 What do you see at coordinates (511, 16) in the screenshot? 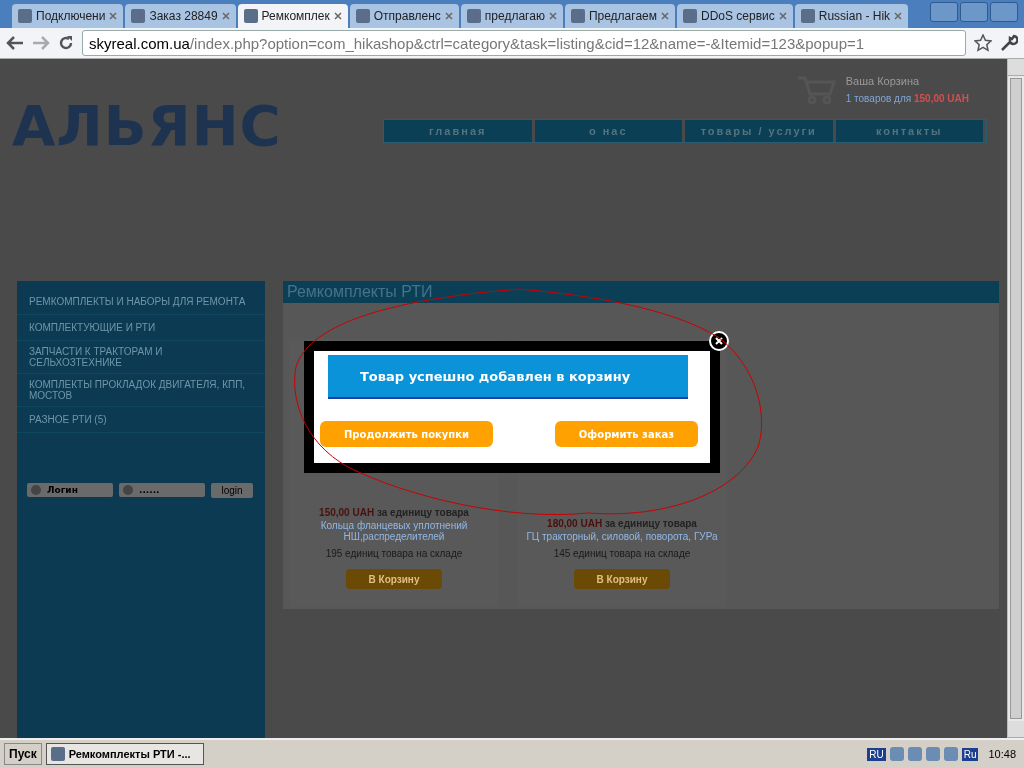
I see `browser-tab: предлагаю` at bounding box center [511, 16].